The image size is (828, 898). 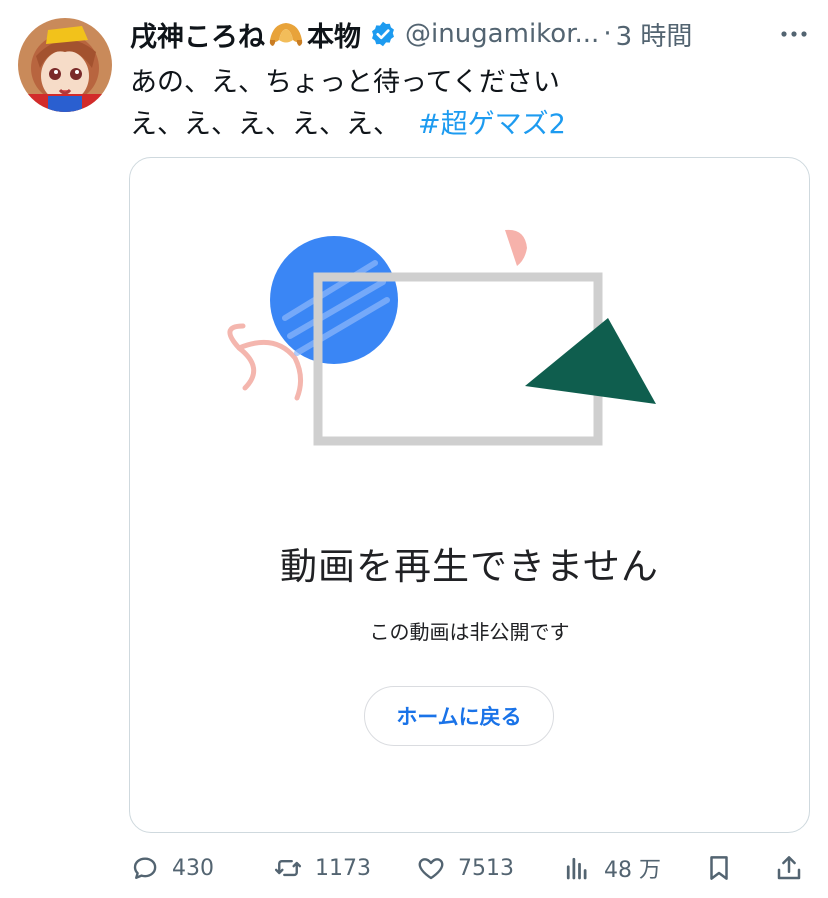 I want to click on video-error-subtitle: この動画は非公開です, so click(x=469, y=632).